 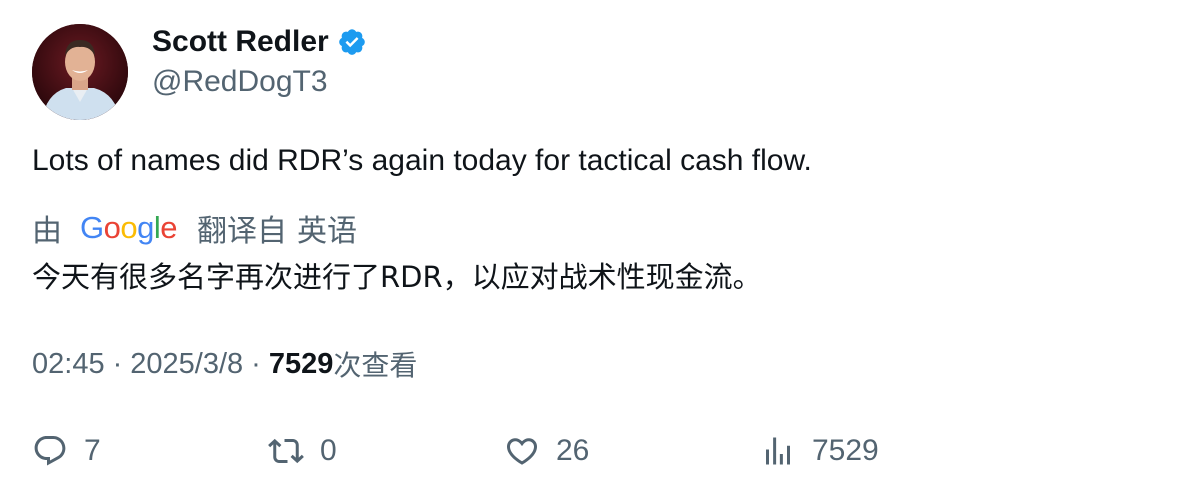 What do you see at coordinates (50, 451) in the screenshot?
I see `reply-icon` at bounding box center [50, 451].